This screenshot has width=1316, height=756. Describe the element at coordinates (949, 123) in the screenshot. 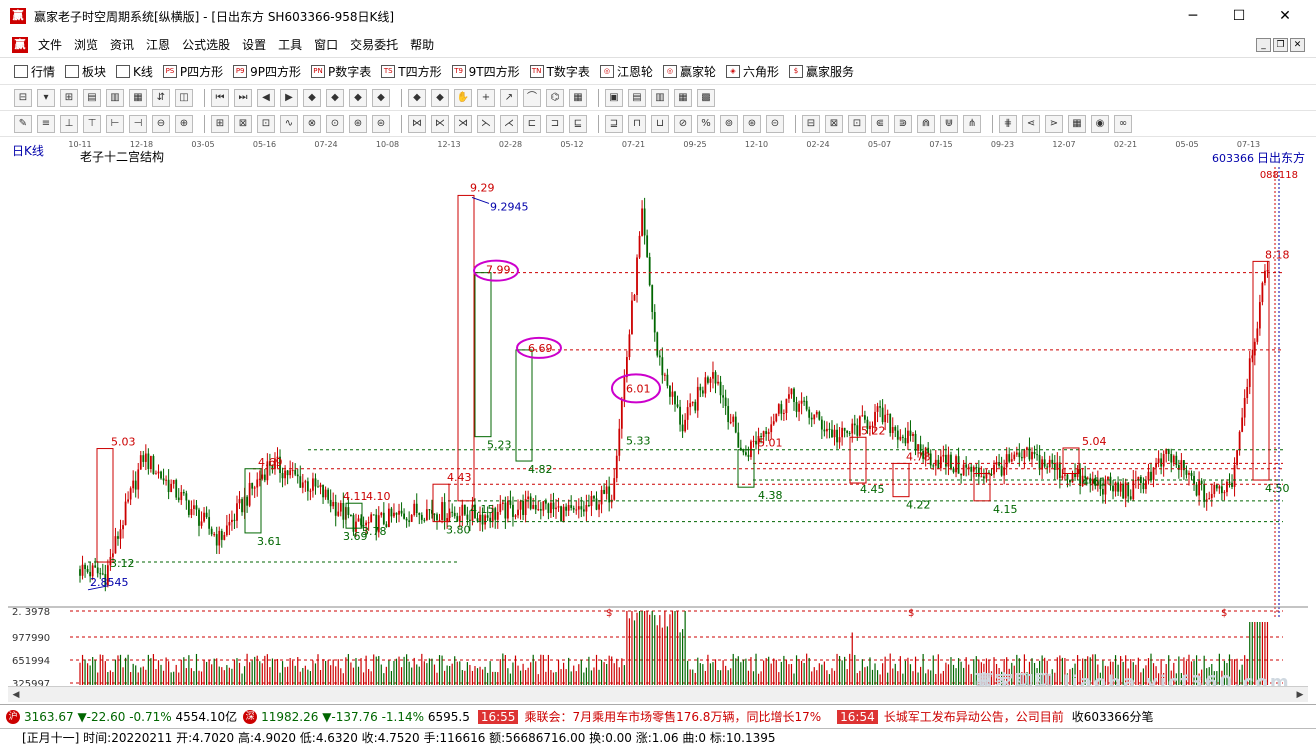

I see `tb3-tool-icon-38: ⋓` at that location.